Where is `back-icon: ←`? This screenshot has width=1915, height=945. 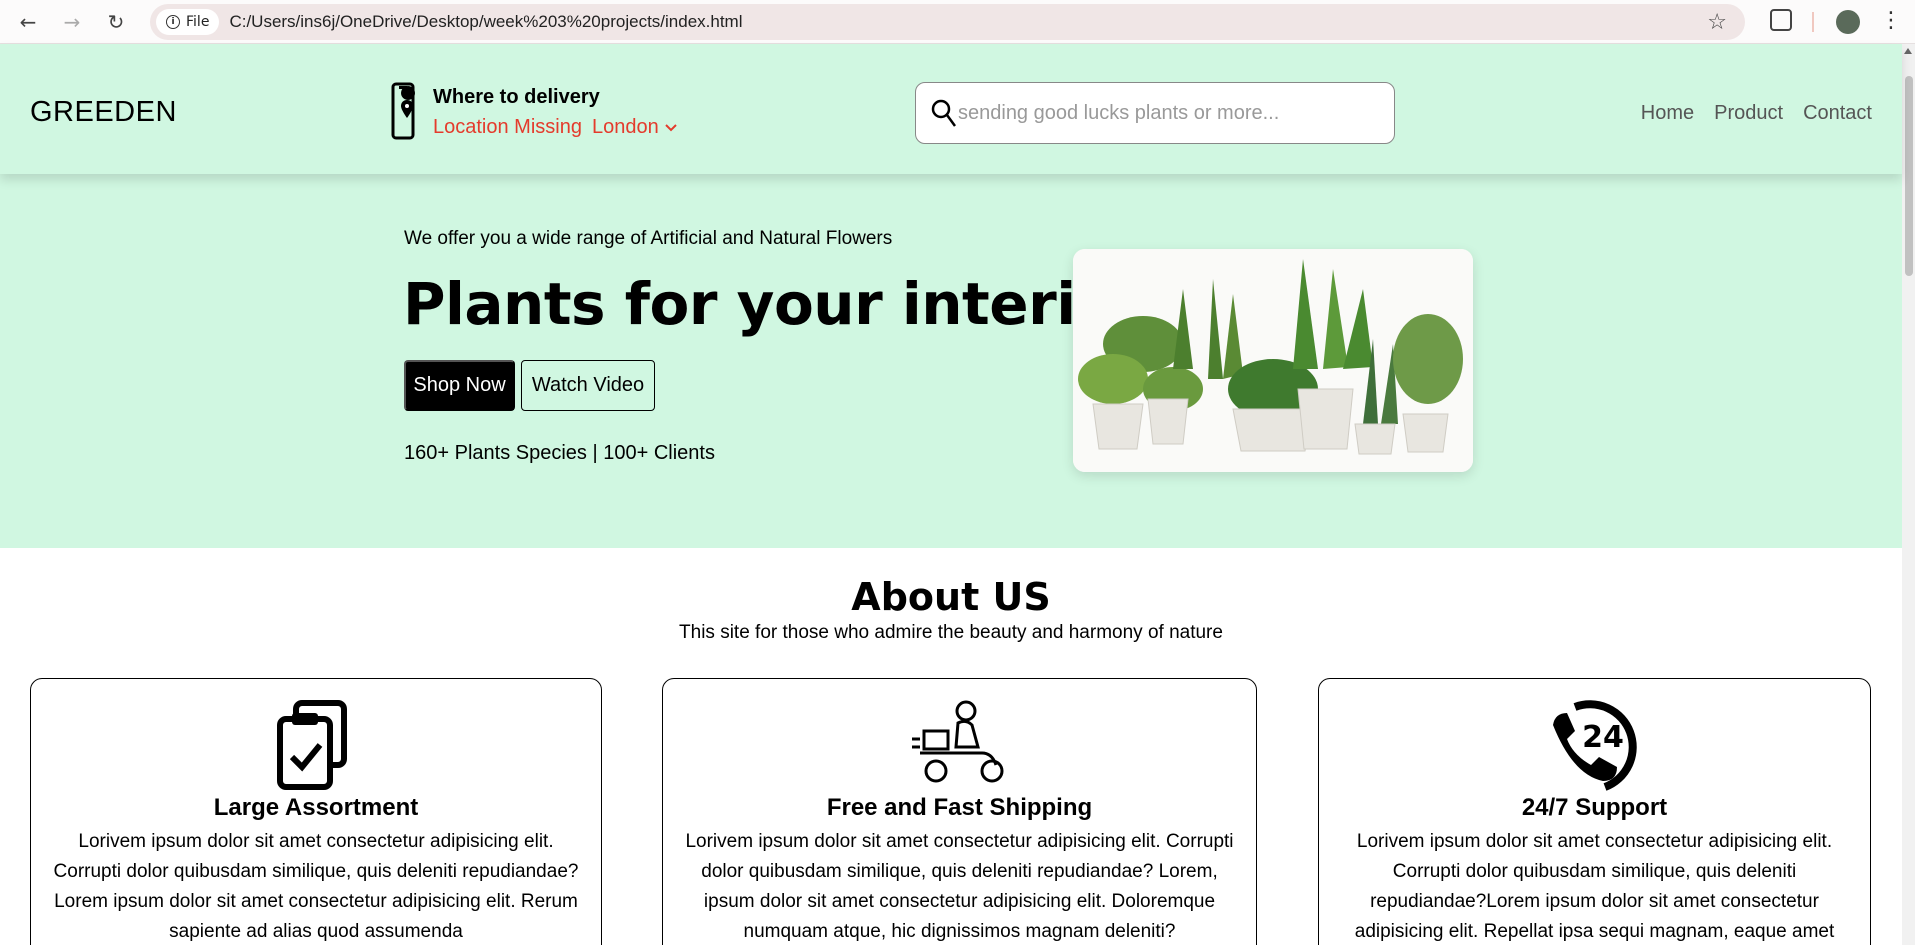 back-icon: ← is located at coordinates (28, 22).